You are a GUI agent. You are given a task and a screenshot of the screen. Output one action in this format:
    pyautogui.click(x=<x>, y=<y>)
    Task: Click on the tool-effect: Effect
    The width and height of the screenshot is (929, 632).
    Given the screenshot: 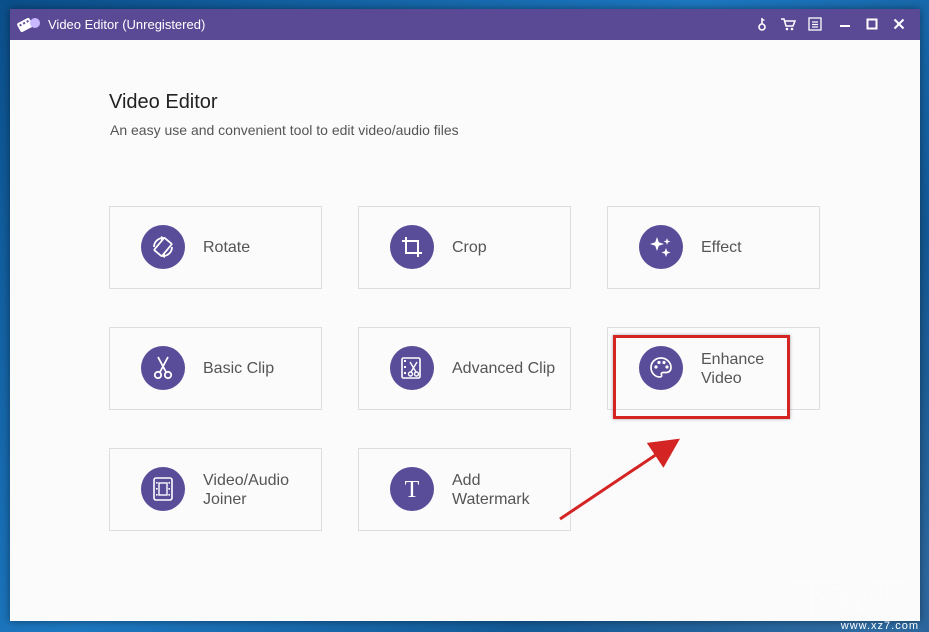 What is the action you would take?
    pyautogui.click(x=713, y=247)
    